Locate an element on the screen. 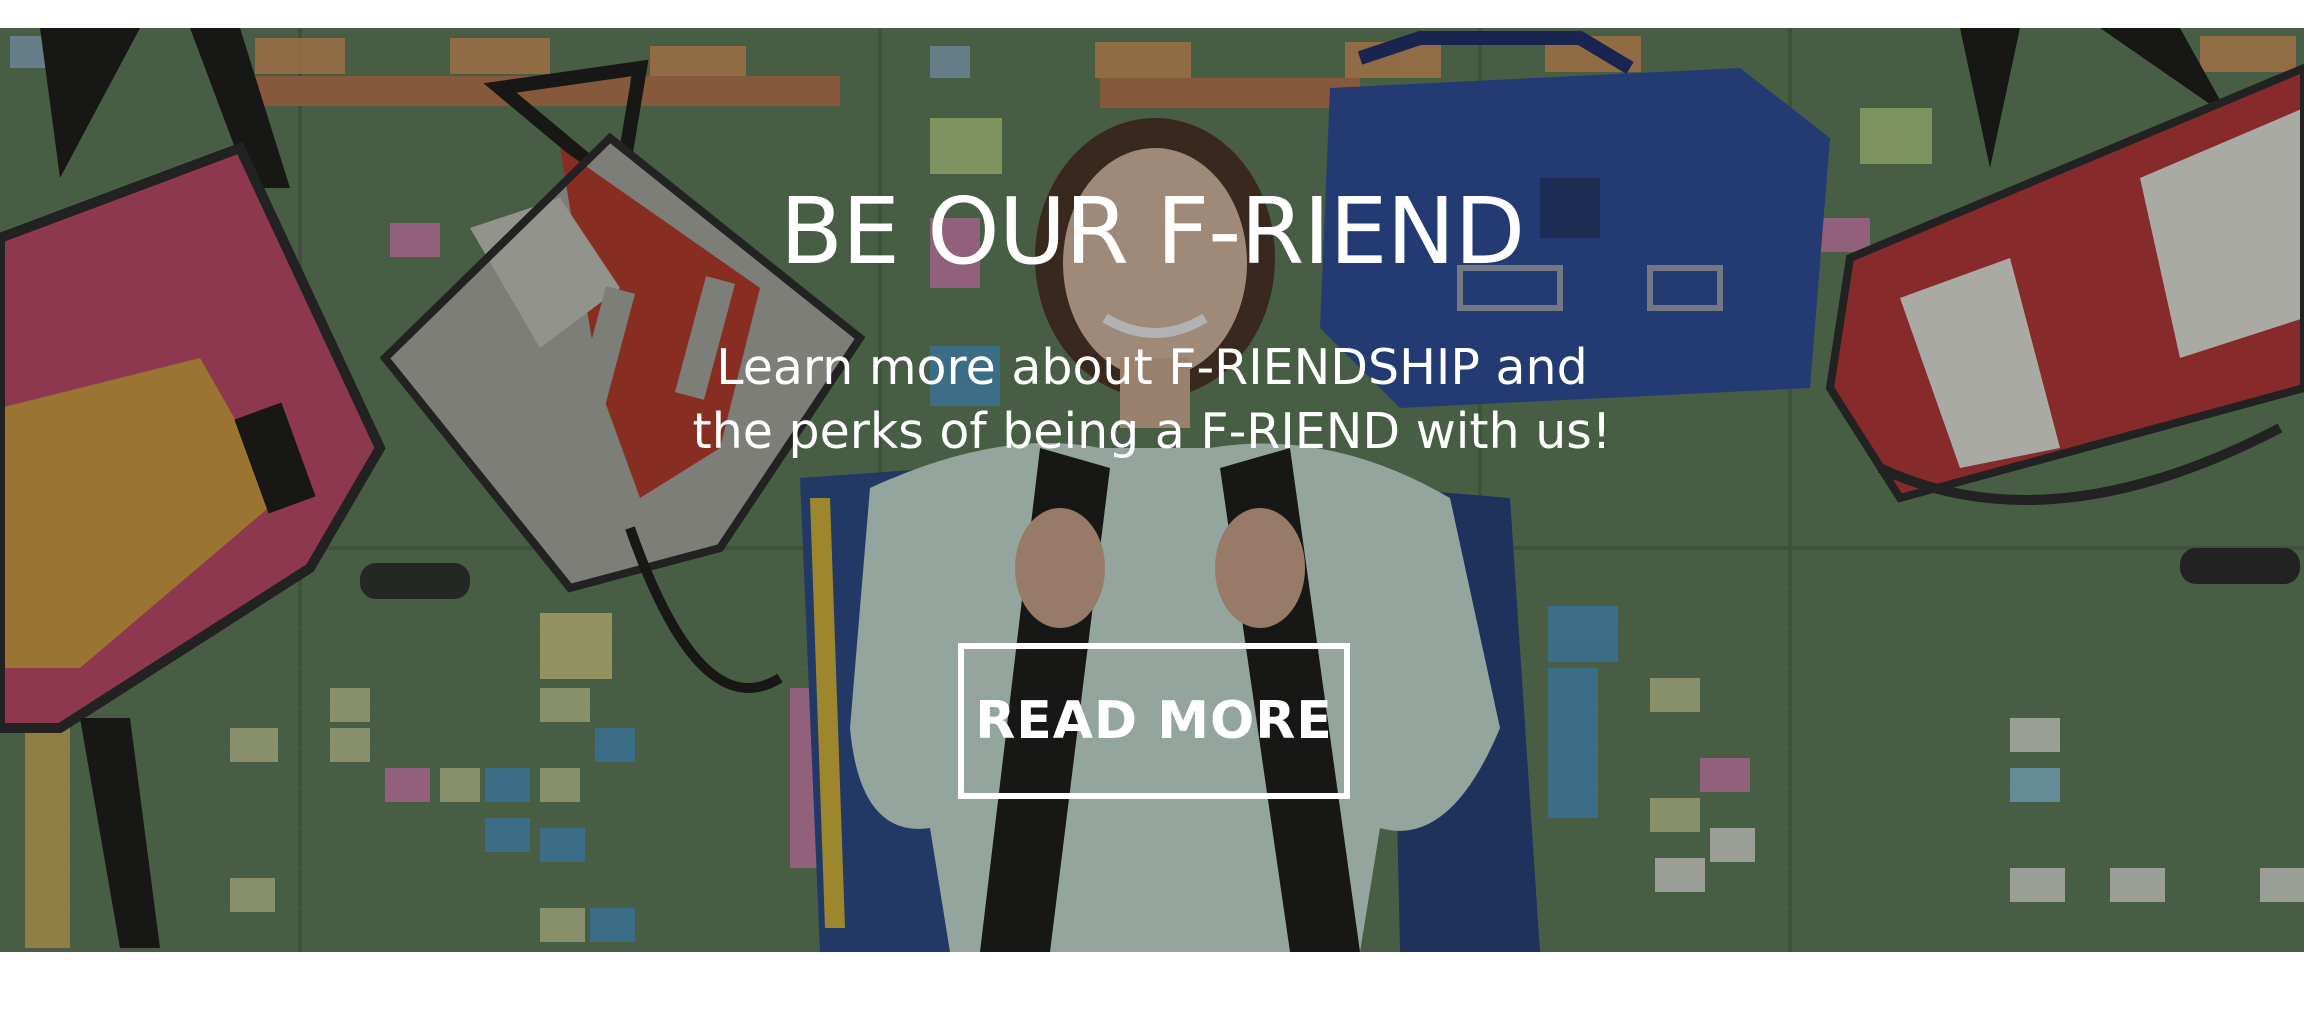 The width and height of the screenshot is (2304, 1035). read-more-button: READ MORE is located at coordinates (1154, 721).